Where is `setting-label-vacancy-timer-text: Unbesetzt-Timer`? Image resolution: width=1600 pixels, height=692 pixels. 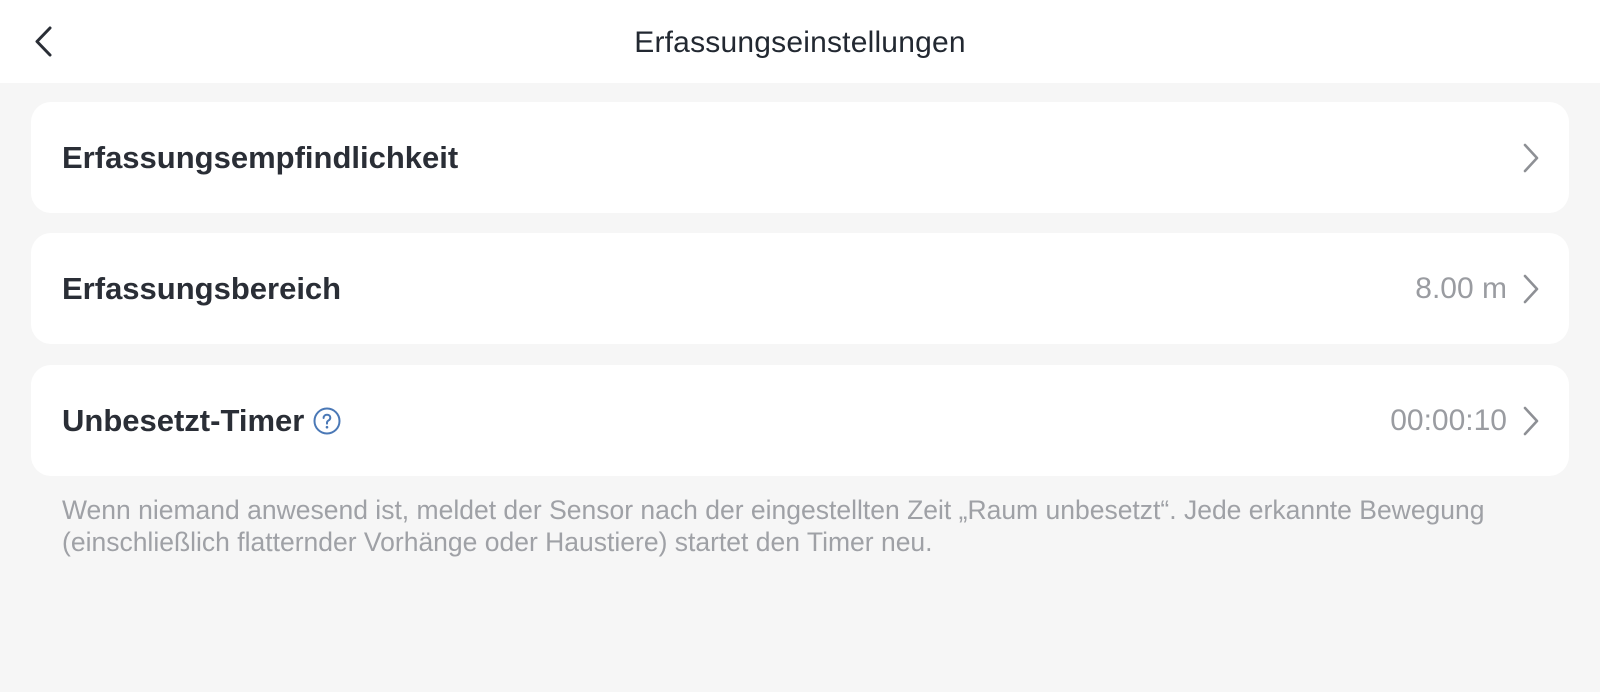 setting-label-vacancy-timer-text: Unbesetzt-Timer is located at coordinates (183, 420).